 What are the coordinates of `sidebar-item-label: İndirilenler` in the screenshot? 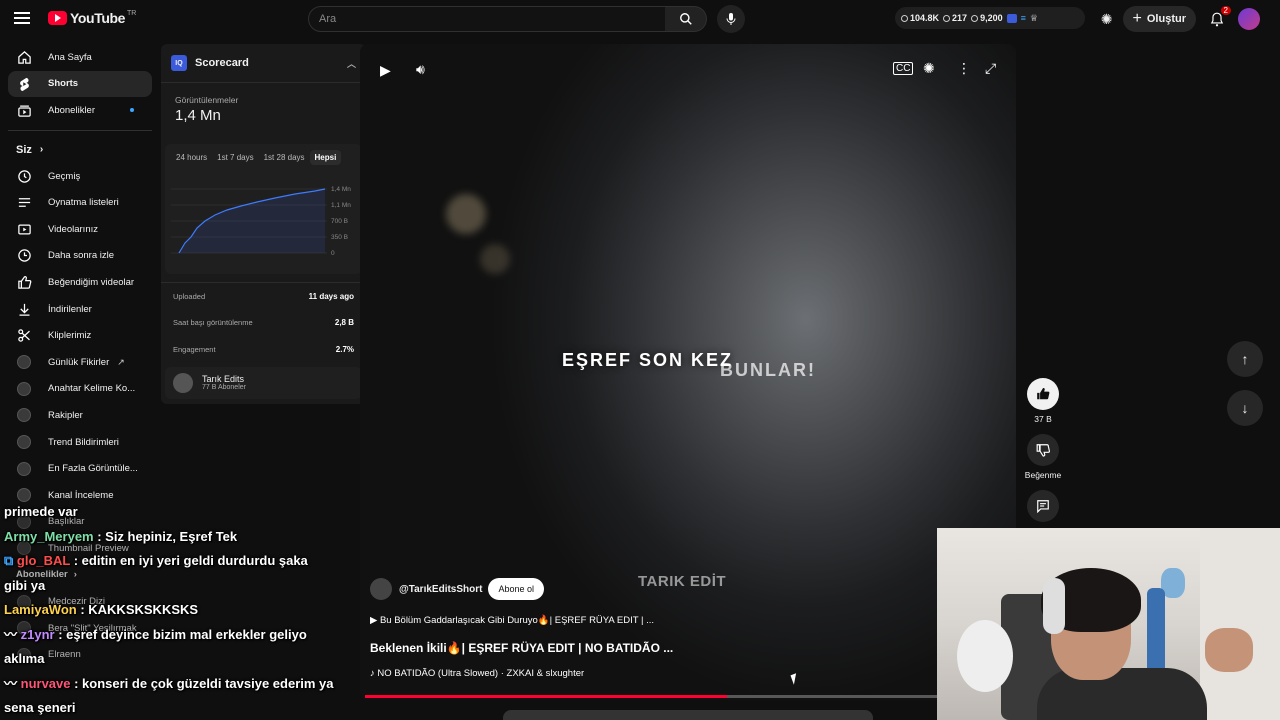 It's located at (70, 309).